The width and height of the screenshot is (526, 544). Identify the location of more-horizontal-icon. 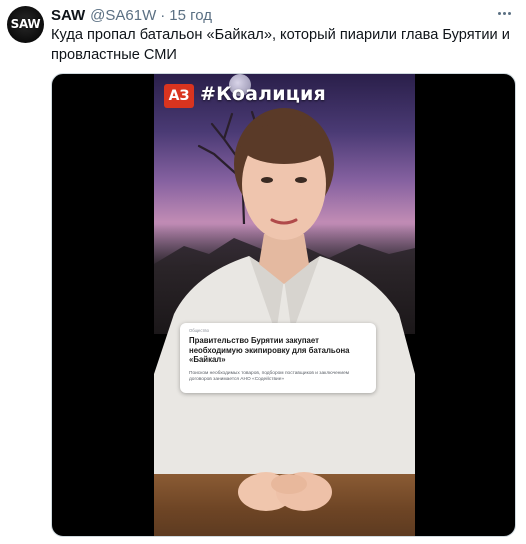
(504, 13).